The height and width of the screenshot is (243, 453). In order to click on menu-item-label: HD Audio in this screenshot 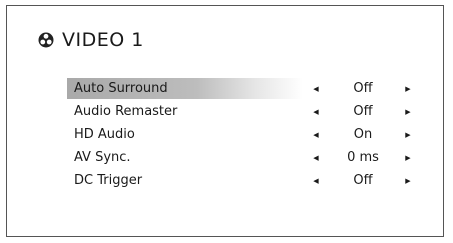, I will do `click(104, 134)`.